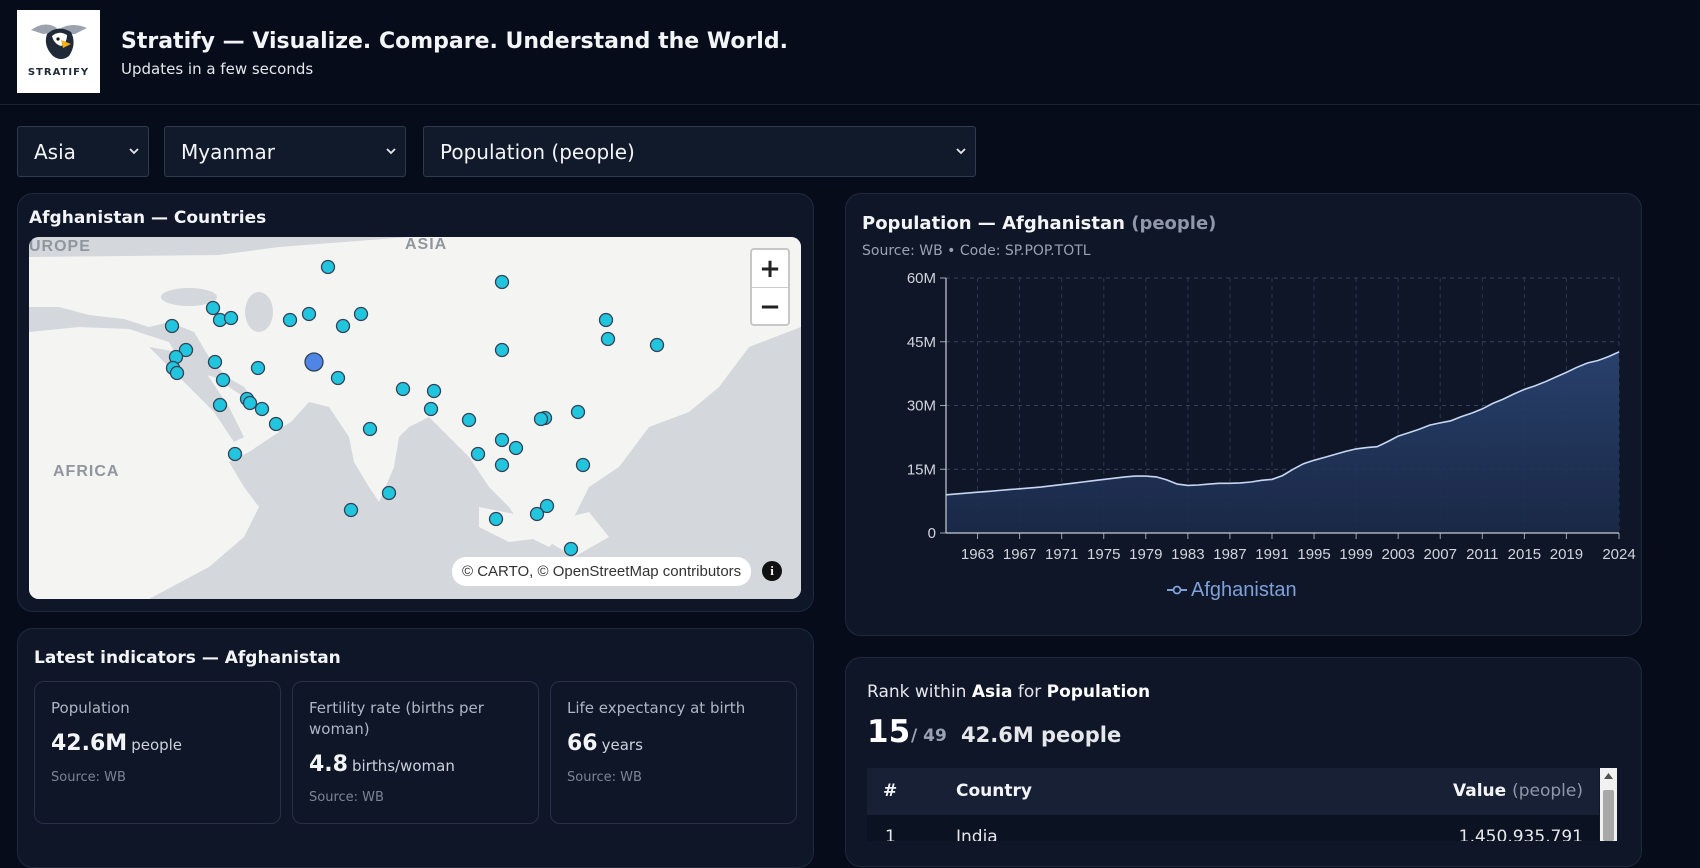 The height and width of the screenshot is (868, 1700). I want to click on table-scrollbar, so click(1608, 804).